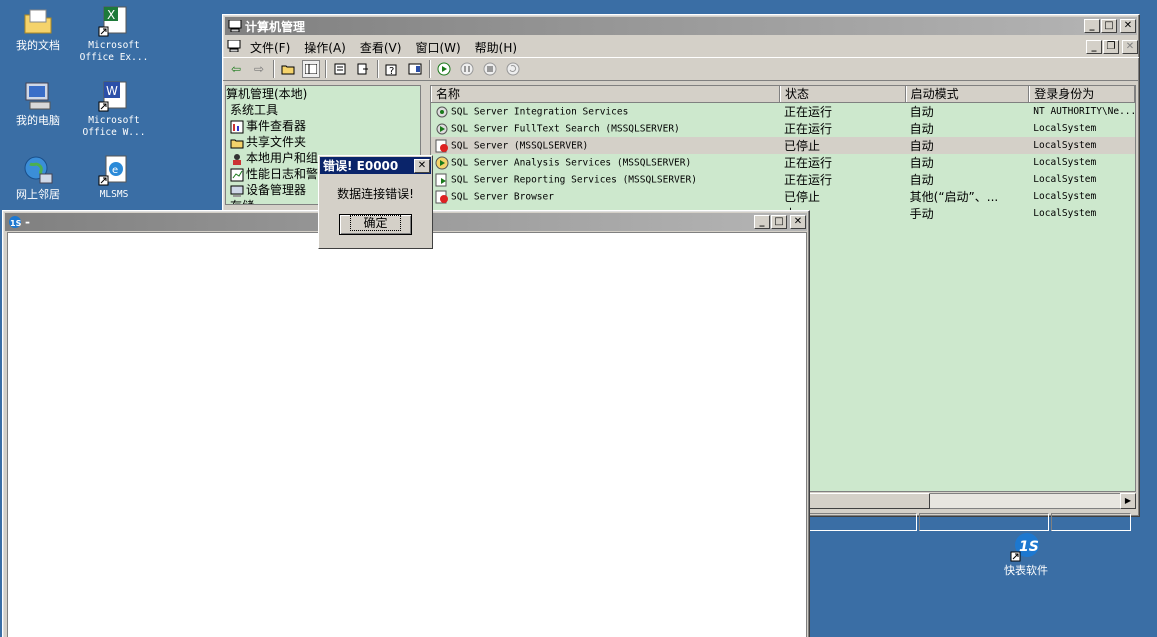  What do you see at coordinates (237, 127) in the screenshot?
I see `event-viewer-icon` at bounding box center [237, 127].